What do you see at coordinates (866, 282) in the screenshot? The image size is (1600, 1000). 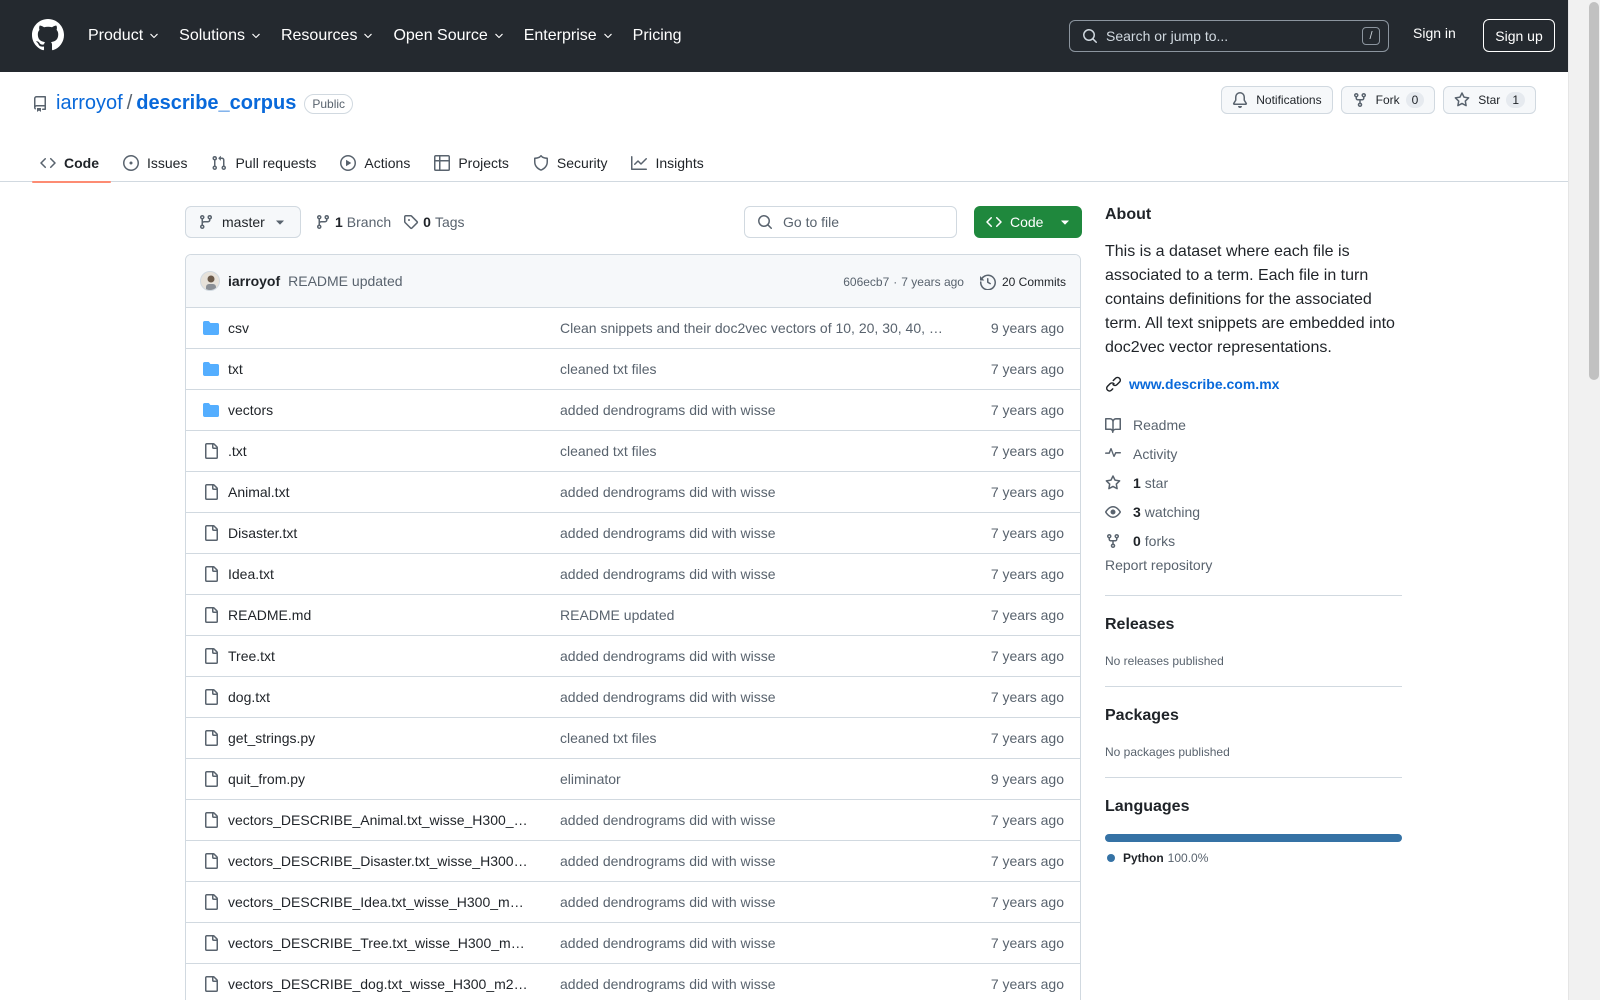 I see `commit-hash: 606ecb7` at bounding box center [866, 282].